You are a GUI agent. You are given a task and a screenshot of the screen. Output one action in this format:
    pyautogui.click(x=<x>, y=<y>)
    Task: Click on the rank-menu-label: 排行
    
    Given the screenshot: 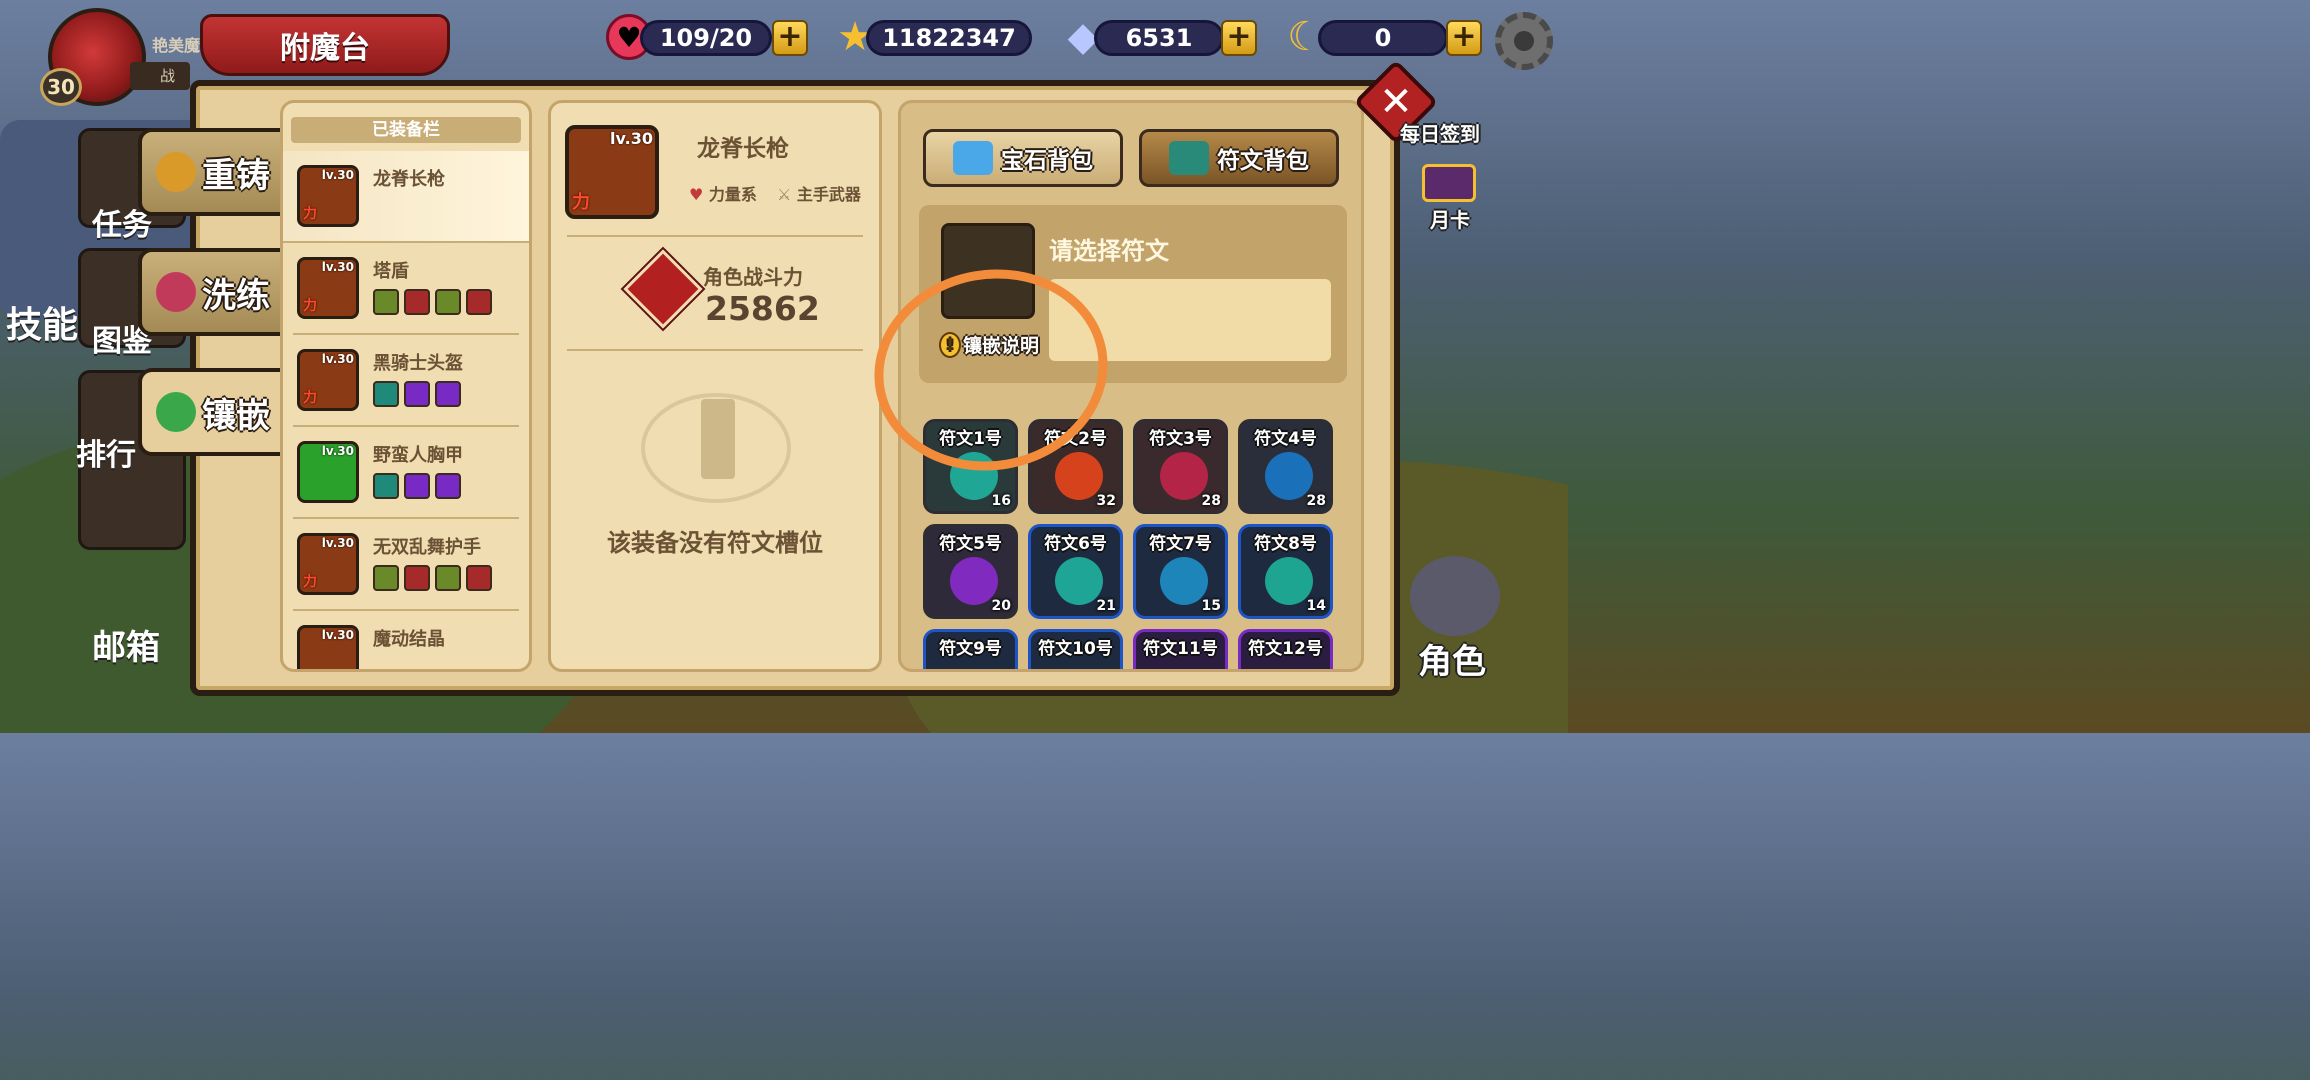 What is the action you would take?
    pyautogui.click(x=106, y=452)
    